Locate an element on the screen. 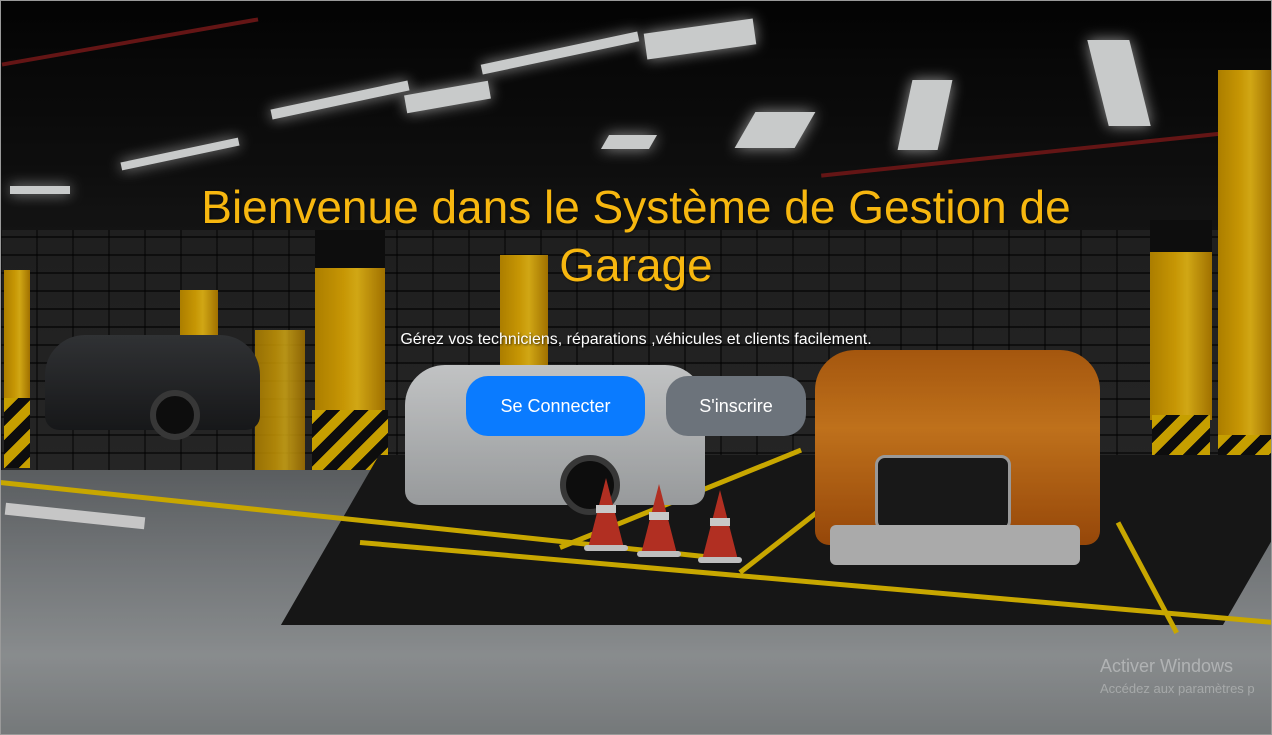 The image size is (1272, 735). activation-watermark-subtitle: Accédez aux paramètres p is located at coordinates (1177, 688).